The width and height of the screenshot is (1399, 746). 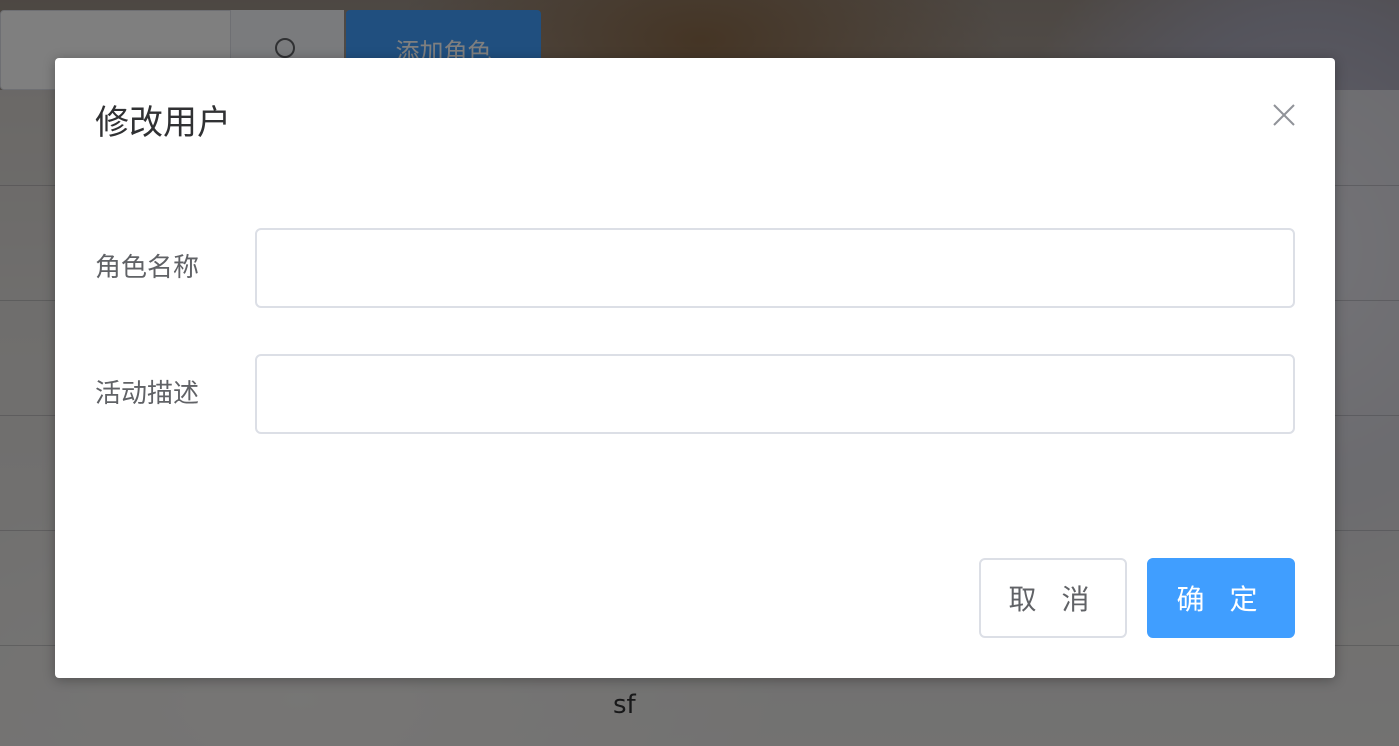 What do you see at coordinates (775, 268) in the screenshot?
I see `role-name-input` at bounding box center [775, 268].